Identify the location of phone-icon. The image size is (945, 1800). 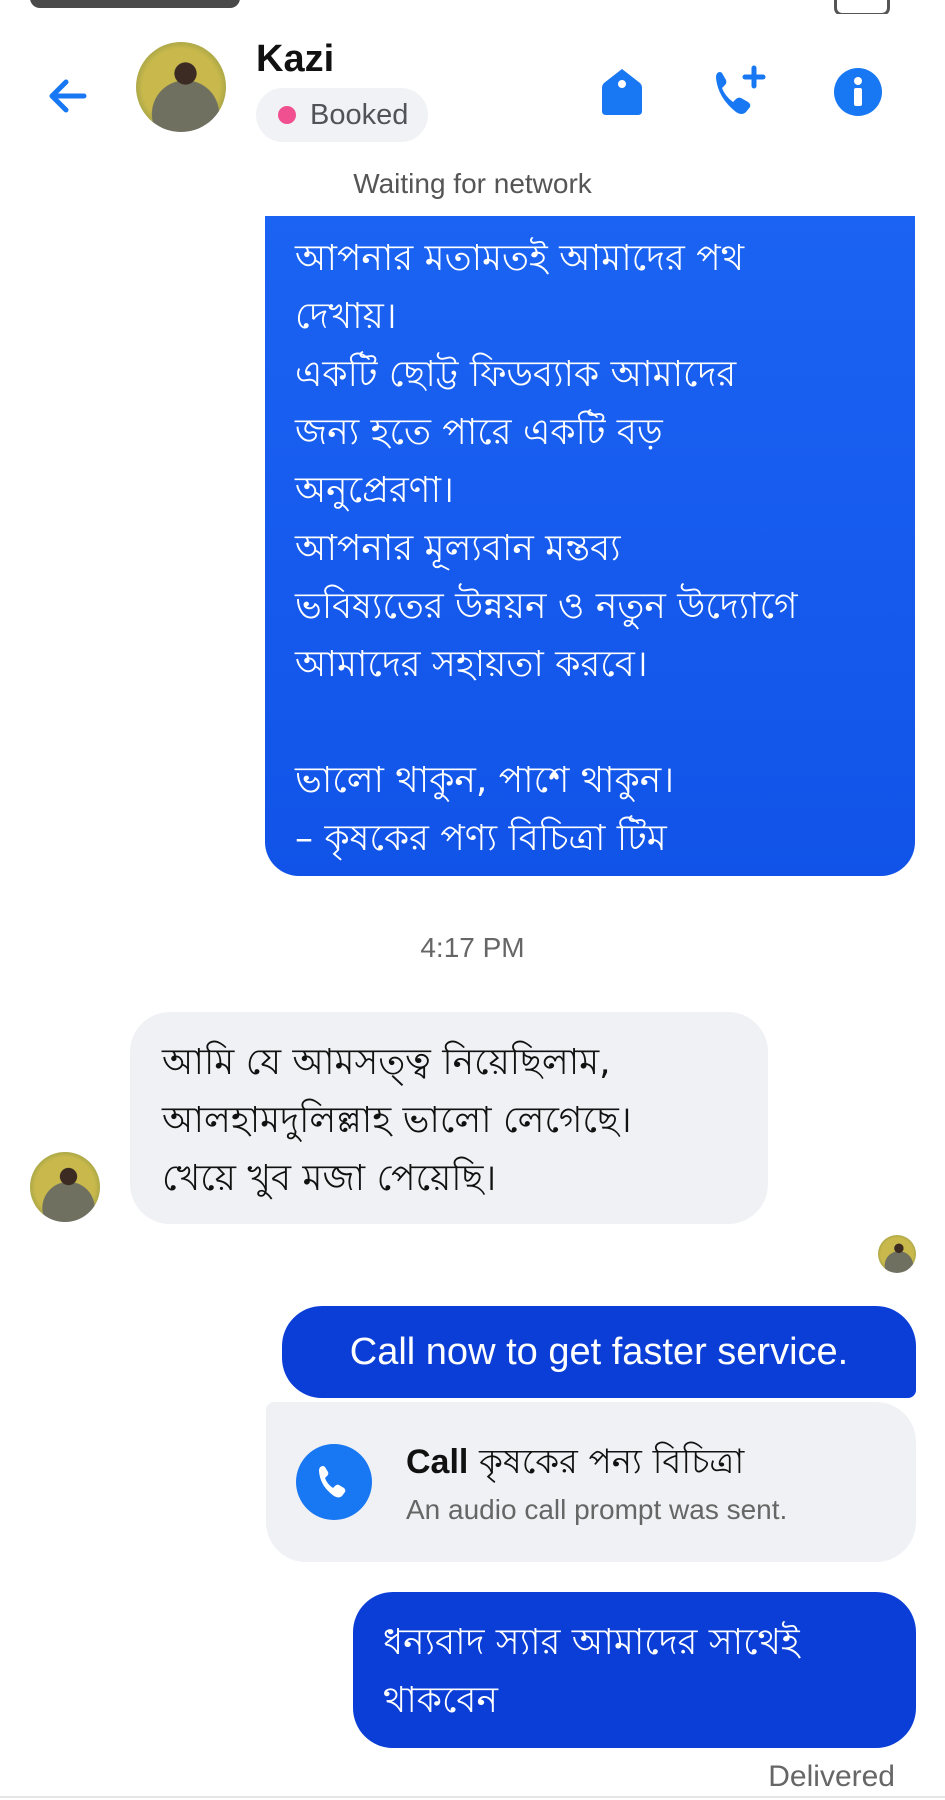
(332, 1482).